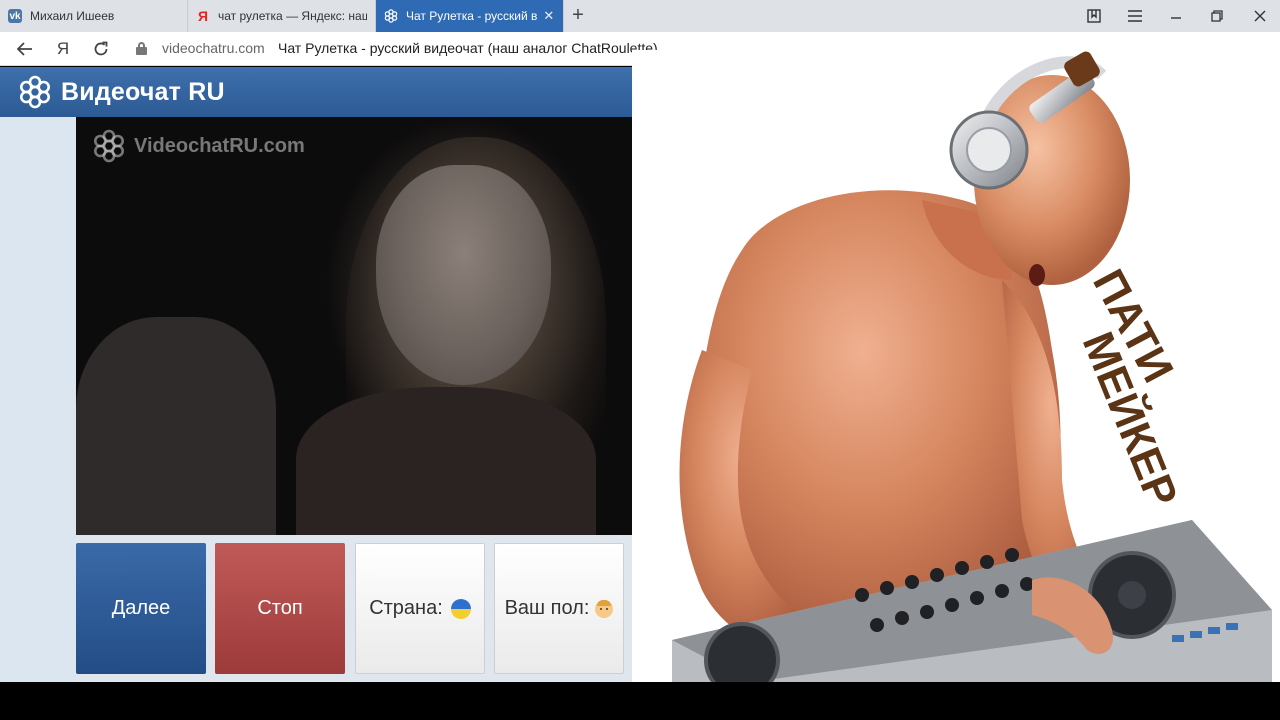 The image size is (1280, 720). I want to click on site-header: Видеочат RU, so click(329, 92).